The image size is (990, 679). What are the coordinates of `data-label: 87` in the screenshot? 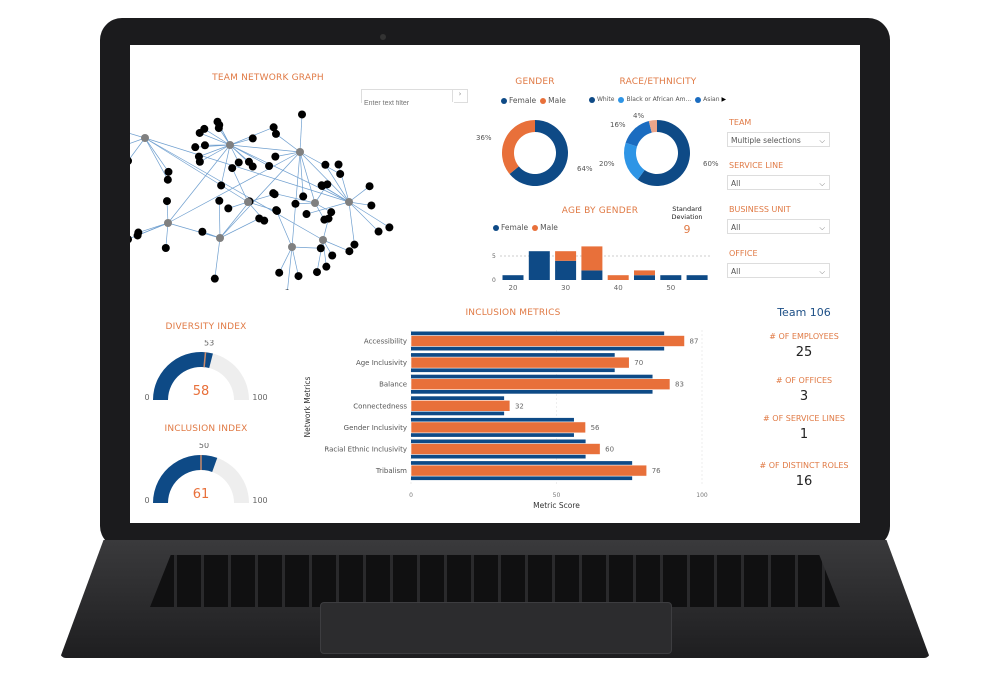 It's located at (694, 342).